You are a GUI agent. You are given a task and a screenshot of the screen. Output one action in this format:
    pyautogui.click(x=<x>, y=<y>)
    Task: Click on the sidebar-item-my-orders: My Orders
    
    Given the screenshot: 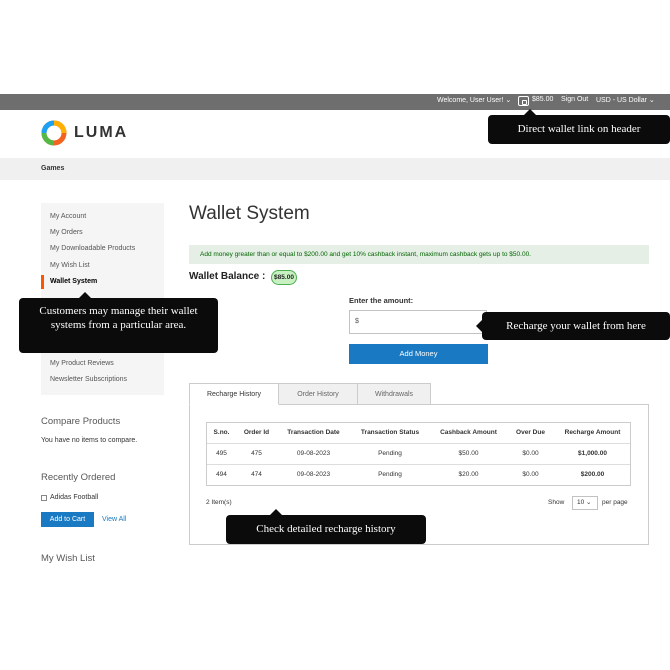 What is the action you would take?
    pyautogui.click(x=66, y=232)
    